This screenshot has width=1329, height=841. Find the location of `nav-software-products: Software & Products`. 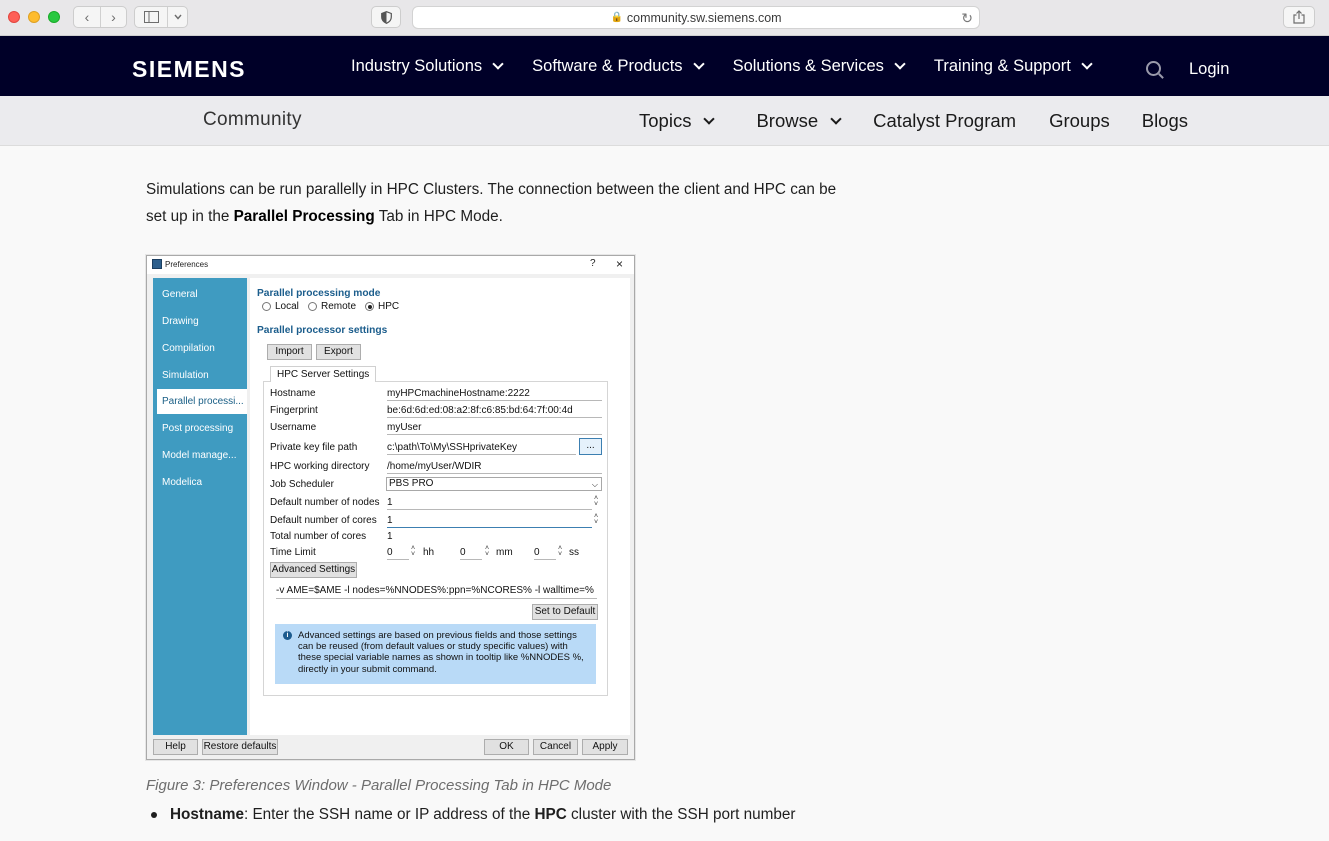

nav-software-products: Software & Products is located at coordinates (618, 66).